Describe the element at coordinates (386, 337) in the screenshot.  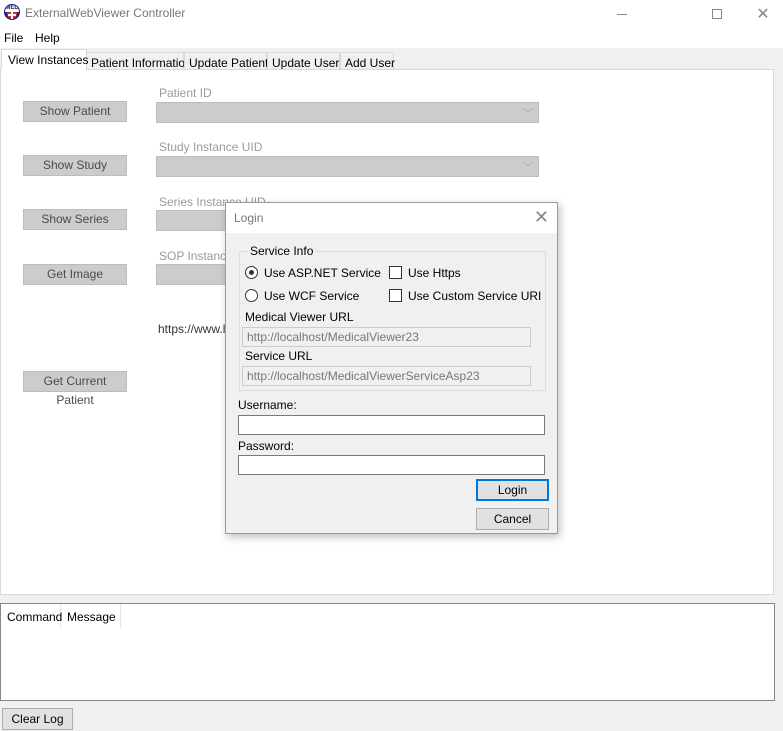
I see `viewer-url-field: http://localhost/MedicalViewer23` at that location.